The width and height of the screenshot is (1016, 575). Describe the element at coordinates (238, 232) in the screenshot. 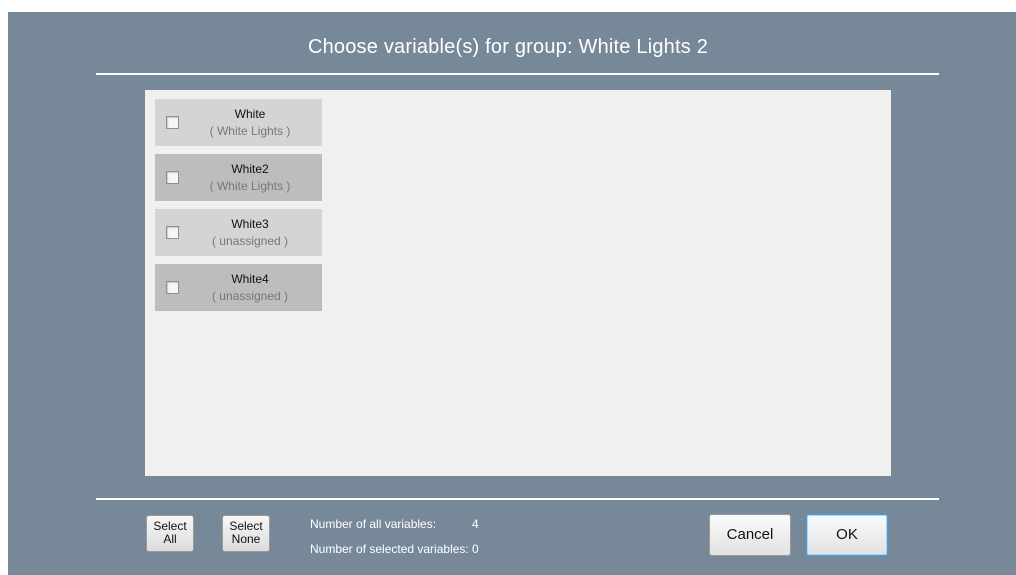

I see `variable-item-white3: White3 ( unassigned )` at that location.